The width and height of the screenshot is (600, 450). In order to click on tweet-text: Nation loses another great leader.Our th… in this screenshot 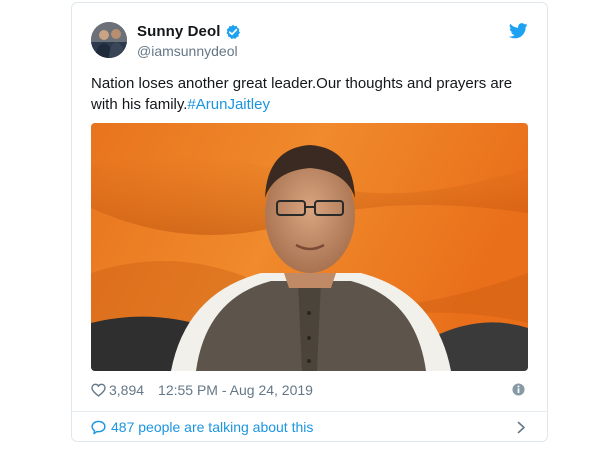, I will do `click(311, 94)`.